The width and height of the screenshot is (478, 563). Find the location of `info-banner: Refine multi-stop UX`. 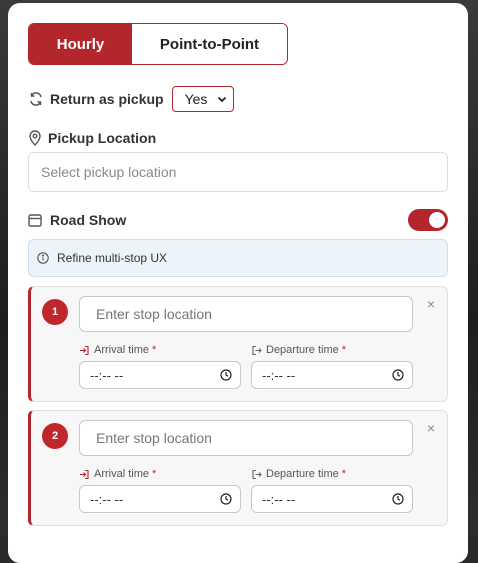

info-banner: Refine multi-stop UX is located at coordinates (238, 258).